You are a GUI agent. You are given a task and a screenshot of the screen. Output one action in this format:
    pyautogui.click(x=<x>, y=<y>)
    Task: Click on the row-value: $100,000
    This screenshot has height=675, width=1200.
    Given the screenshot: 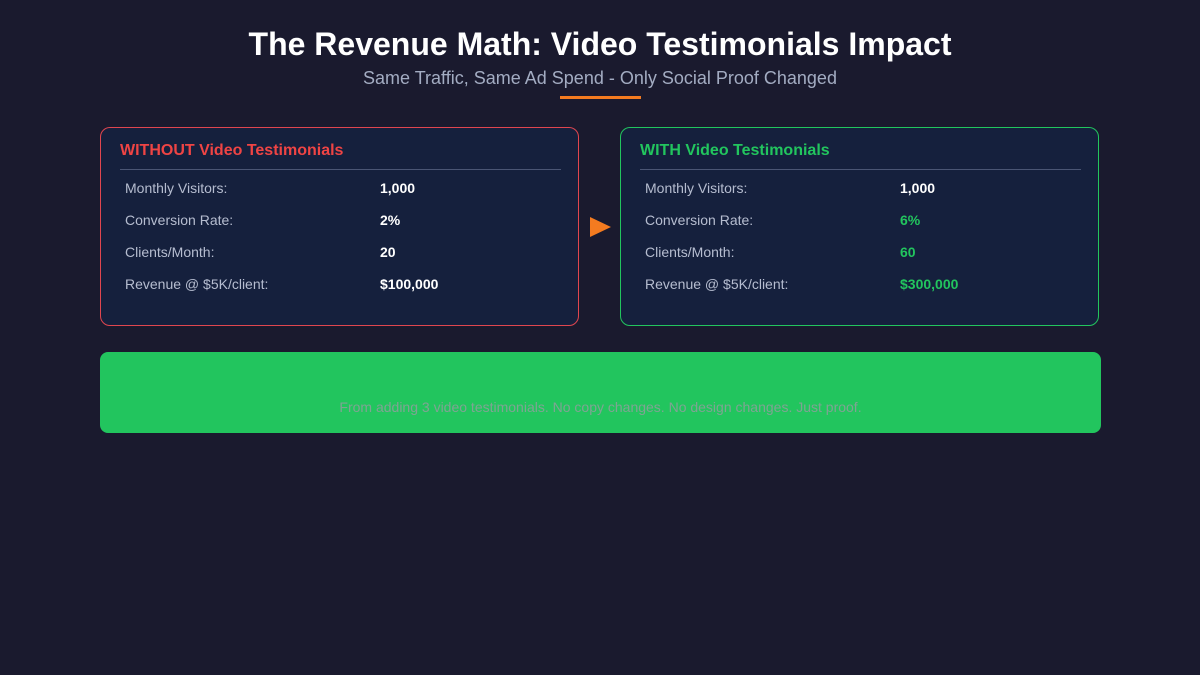 What is the action you would take?
    pyautogui.click(x=409, y=284)
    